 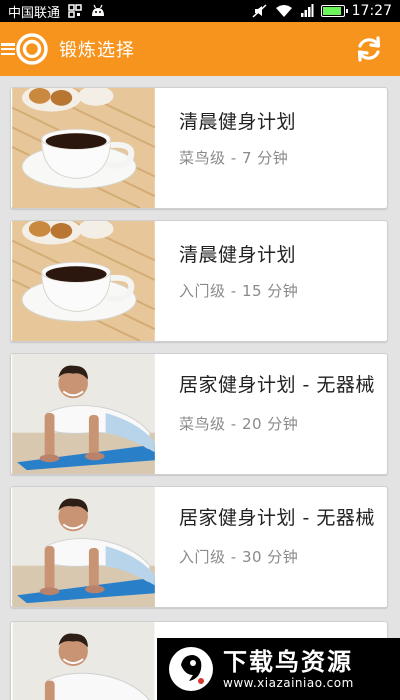 What do you see at coordinates (371, 11) in the screenshot?
I see `clock: 17:27` at bounding box center [371, 11].